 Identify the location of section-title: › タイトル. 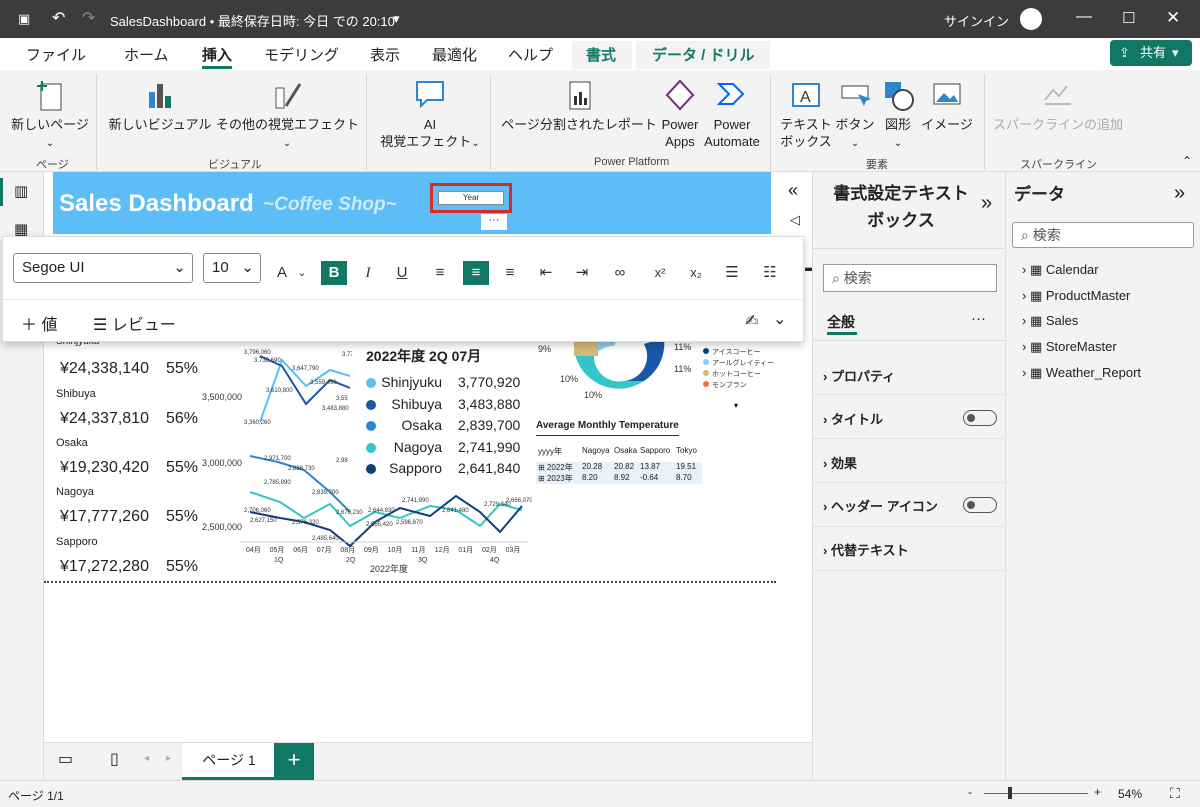
(853, 418).